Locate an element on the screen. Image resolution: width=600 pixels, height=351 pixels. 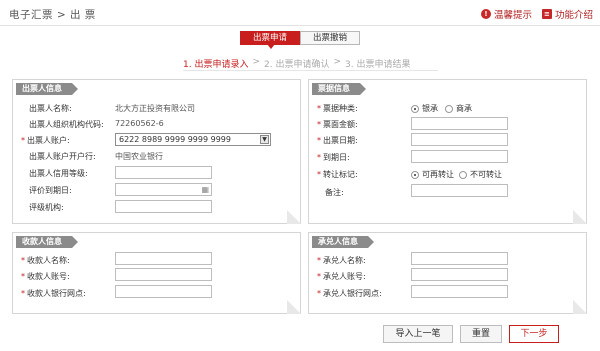
due-date-input is located at coordinates (459, 156).